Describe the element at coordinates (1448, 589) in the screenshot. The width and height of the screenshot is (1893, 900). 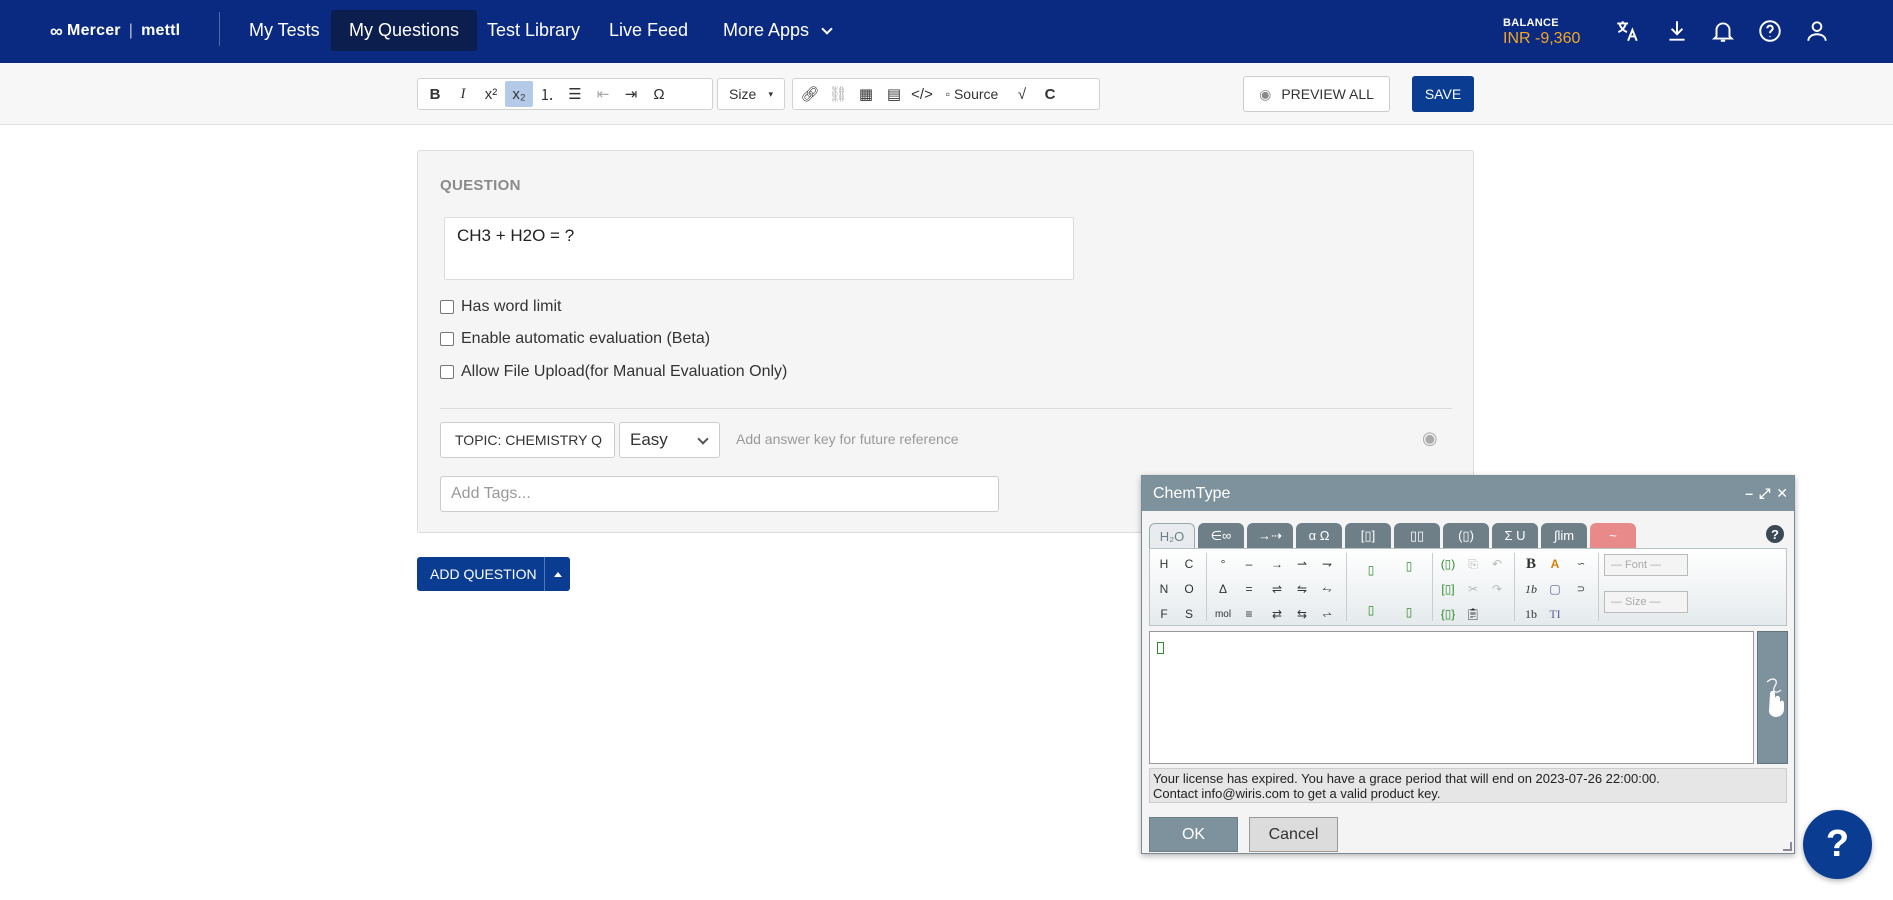
I see `brackets-icon: [▯]` at that location.